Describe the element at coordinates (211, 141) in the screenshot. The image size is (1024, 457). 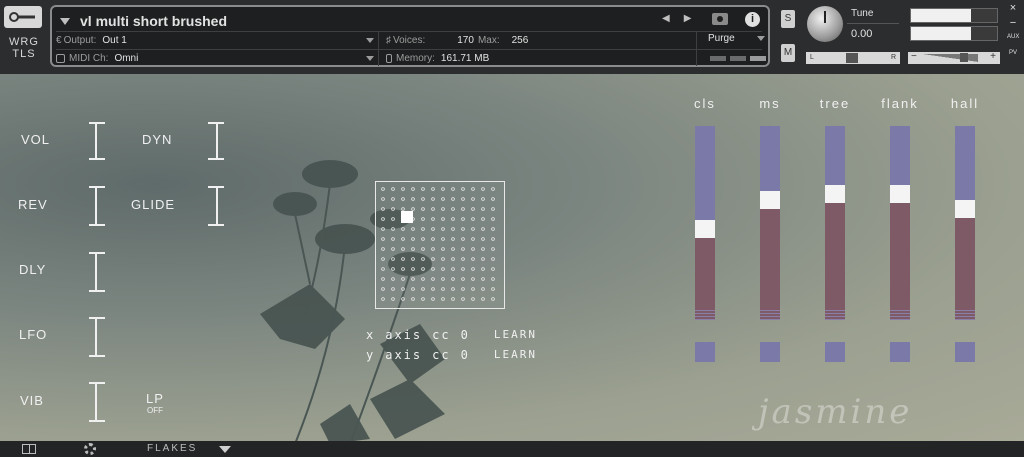
I see `dyn-control` at that location.